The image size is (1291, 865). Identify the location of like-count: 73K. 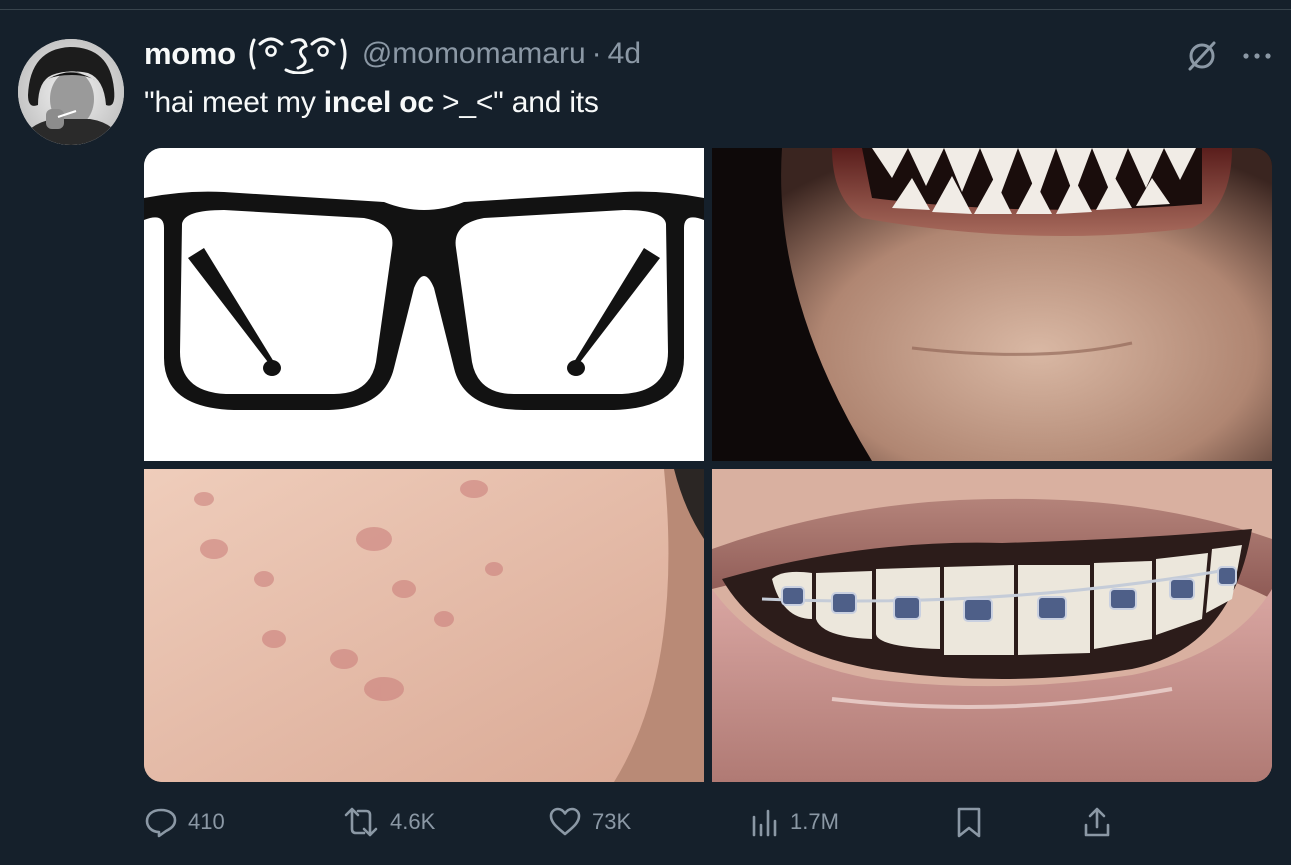
(612, 821).